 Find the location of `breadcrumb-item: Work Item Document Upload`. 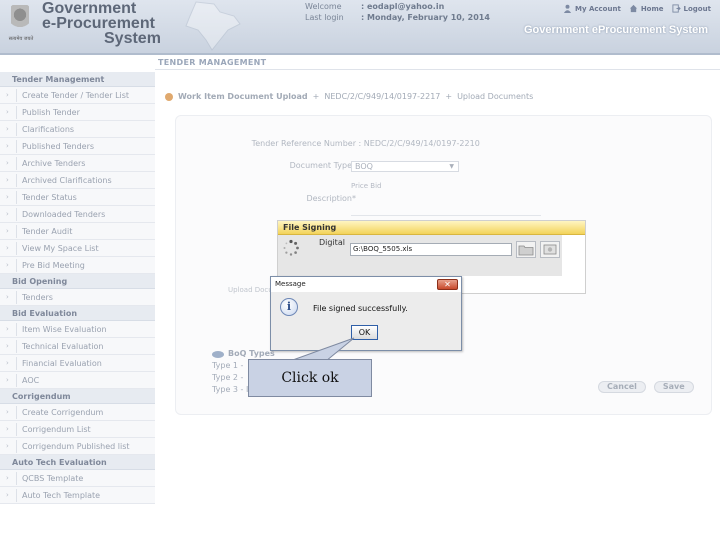

breadcrumb-item: Work Item Document Upload is located at coordinates (243, 96).